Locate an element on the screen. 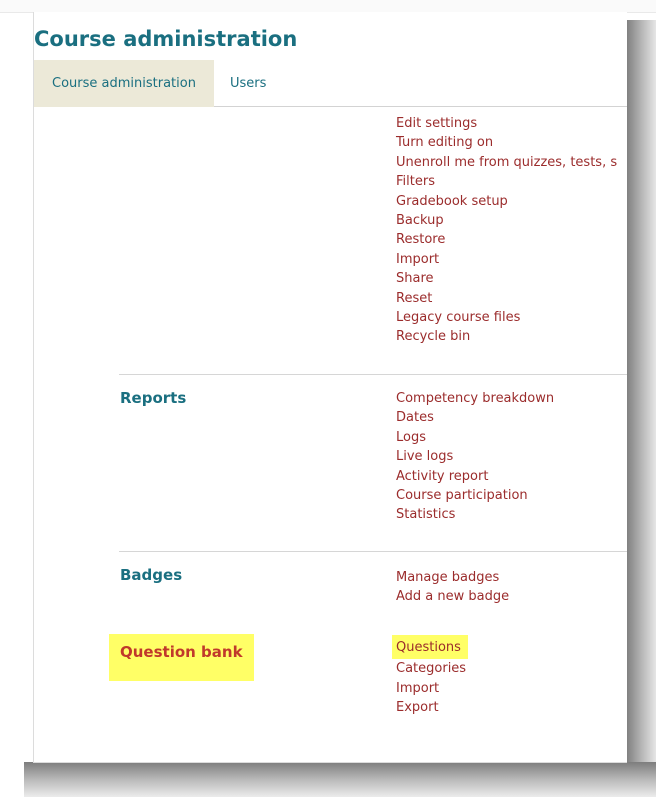 This screenshot has height=797, width=656. tab-divider is located at coordinates (420, 106).